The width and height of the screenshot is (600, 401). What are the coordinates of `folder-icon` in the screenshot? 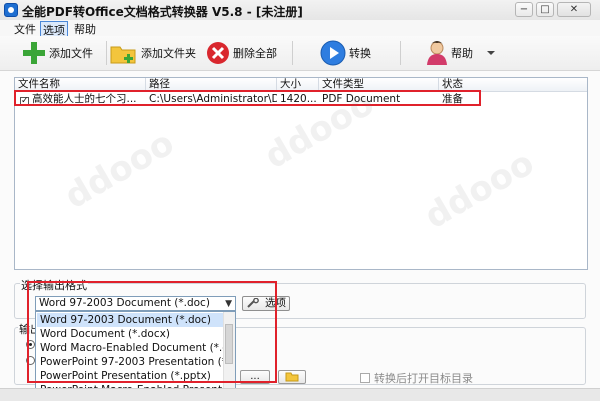 It's located at (292, 377).